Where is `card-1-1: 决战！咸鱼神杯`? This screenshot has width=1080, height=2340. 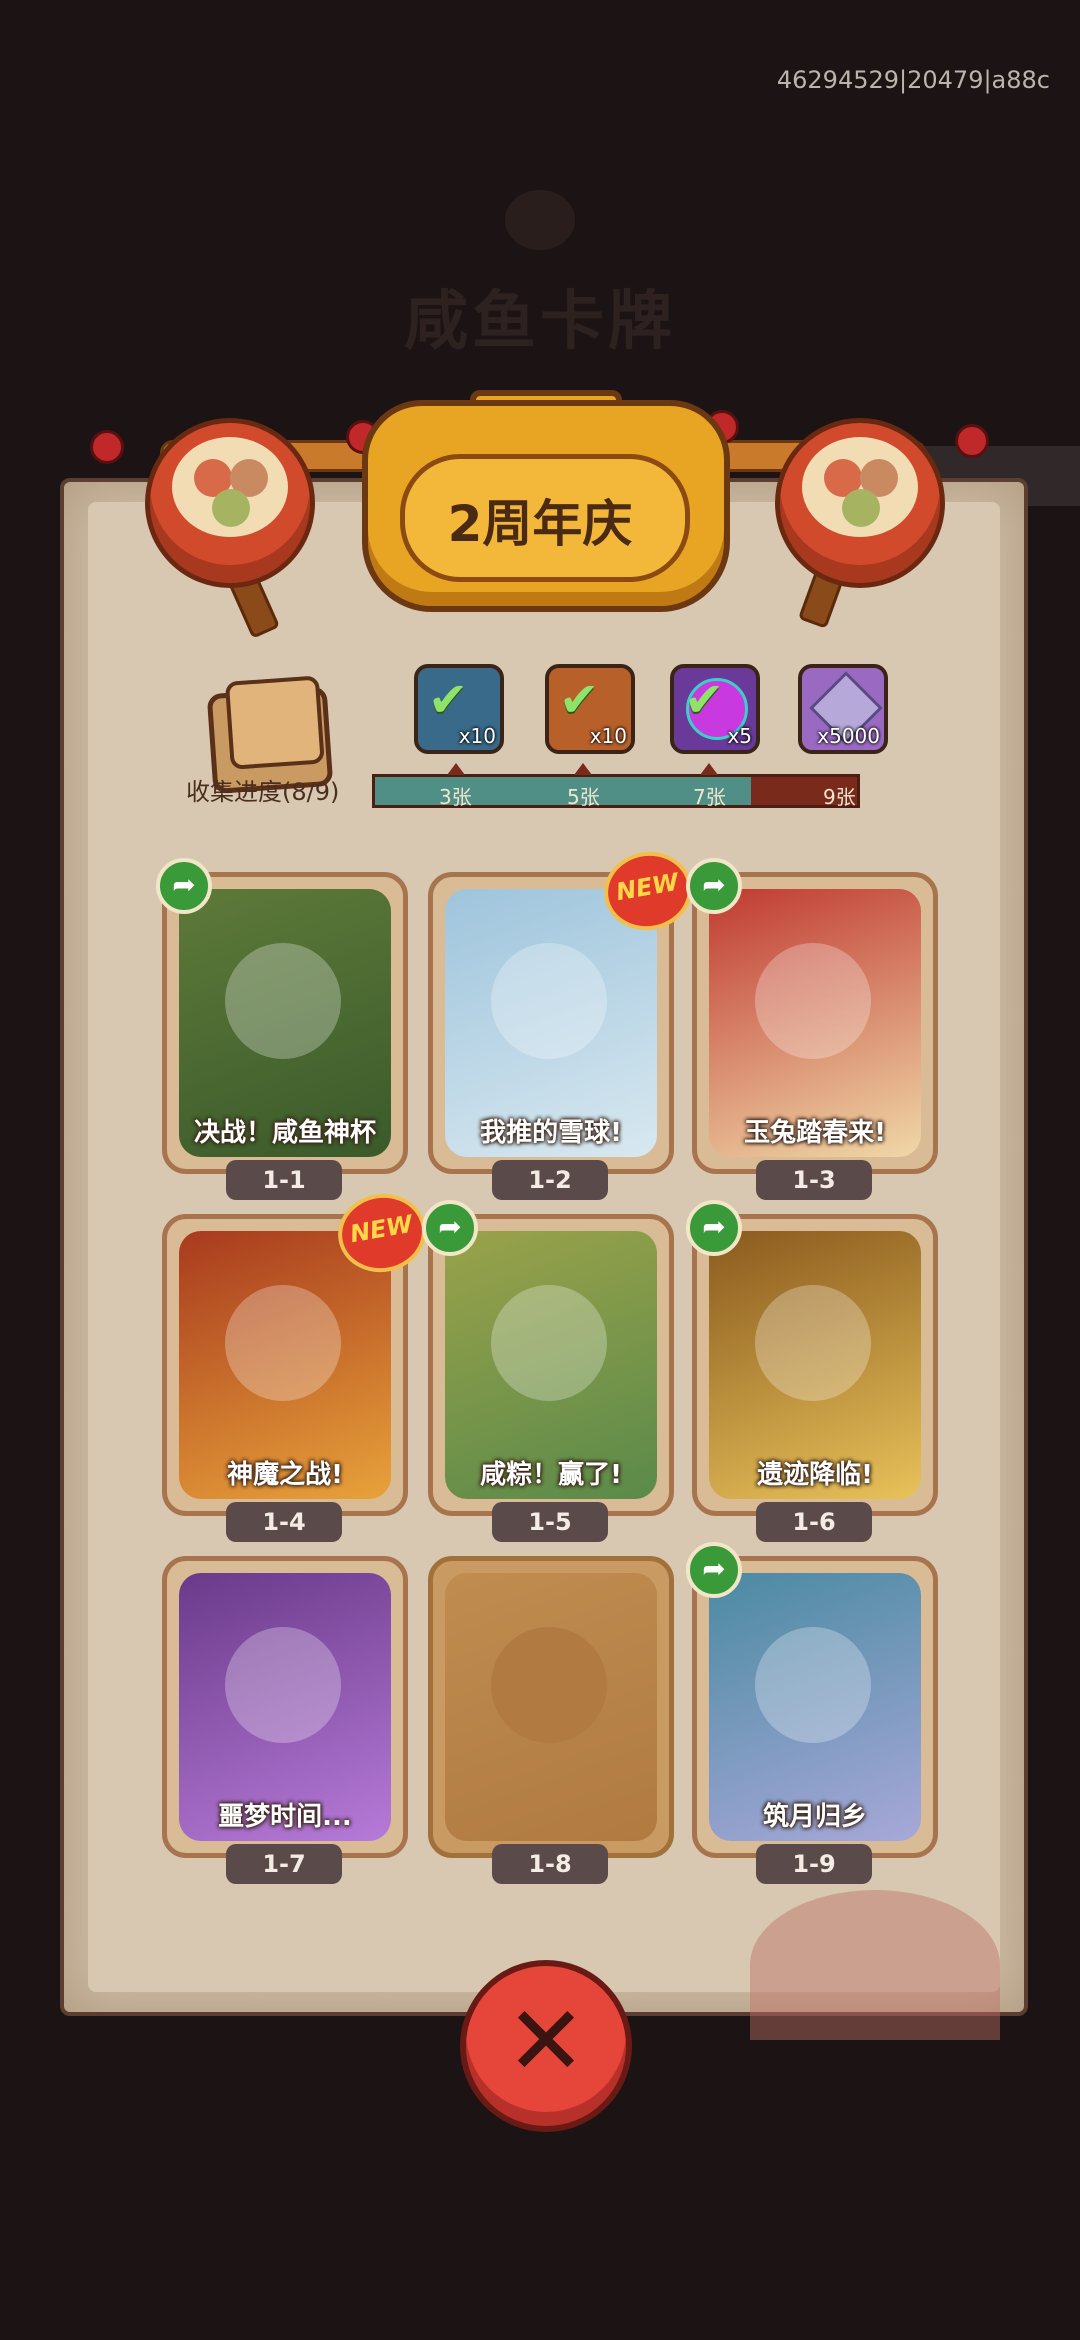
card-1-1: 决战！咸鱼神杯 is located at coordinates (285, 1023).